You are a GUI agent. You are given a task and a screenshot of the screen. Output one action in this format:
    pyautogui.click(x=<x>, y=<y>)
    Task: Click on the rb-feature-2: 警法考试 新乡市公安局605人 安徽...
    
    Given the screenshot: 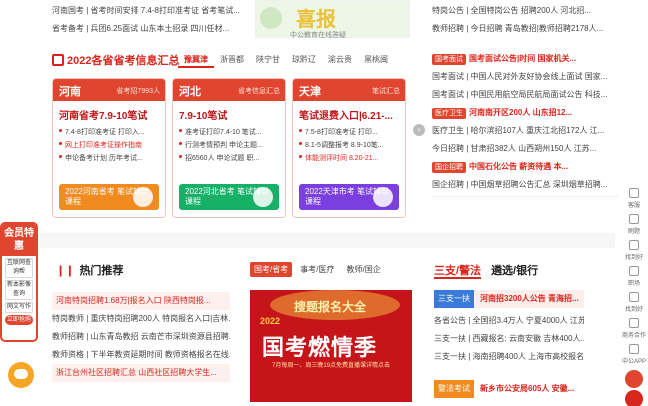 What is the action you would take?
    pyautogui.click(x=509, y=389)
    